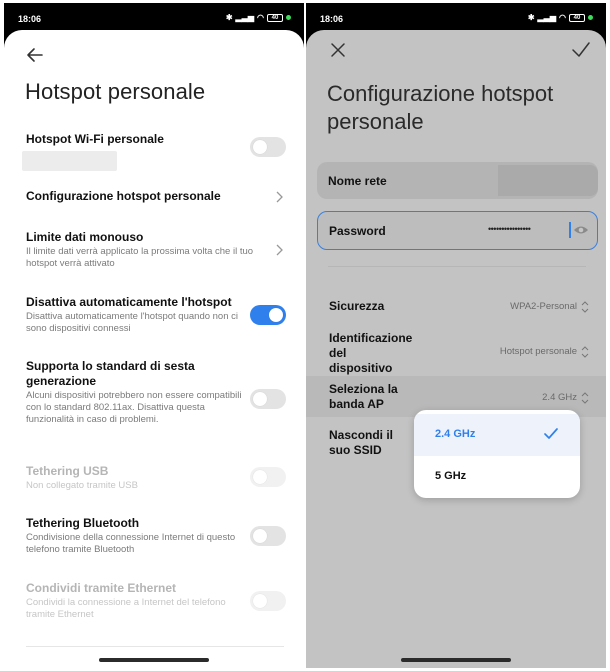 This screenshot has height=671, width=610. I want to click on close-icon, so click(338, 50).